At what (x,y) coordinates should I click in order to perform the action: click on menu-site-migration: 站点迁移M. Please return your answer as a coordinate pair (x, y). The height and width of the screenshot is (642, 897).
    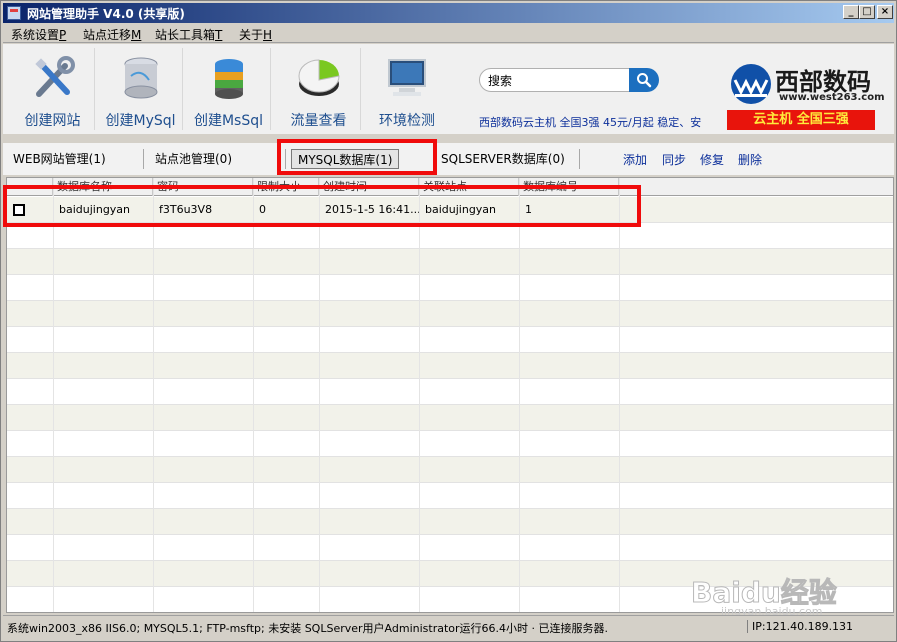
    Looking at the image, I should click on (112, 34).